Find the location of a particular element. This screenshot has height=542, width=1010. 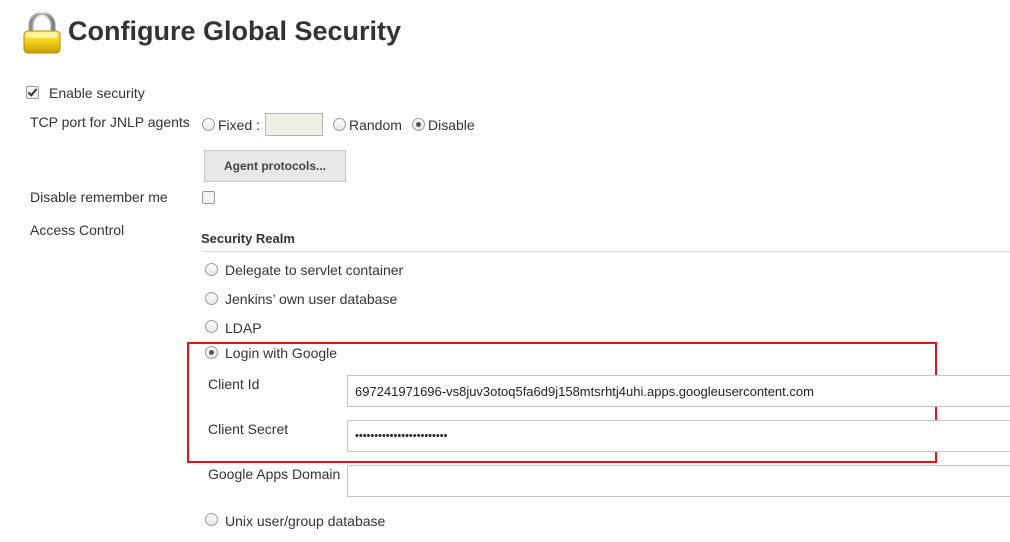

realm-google-label: Login with Google is located at coordinates (281, 353).